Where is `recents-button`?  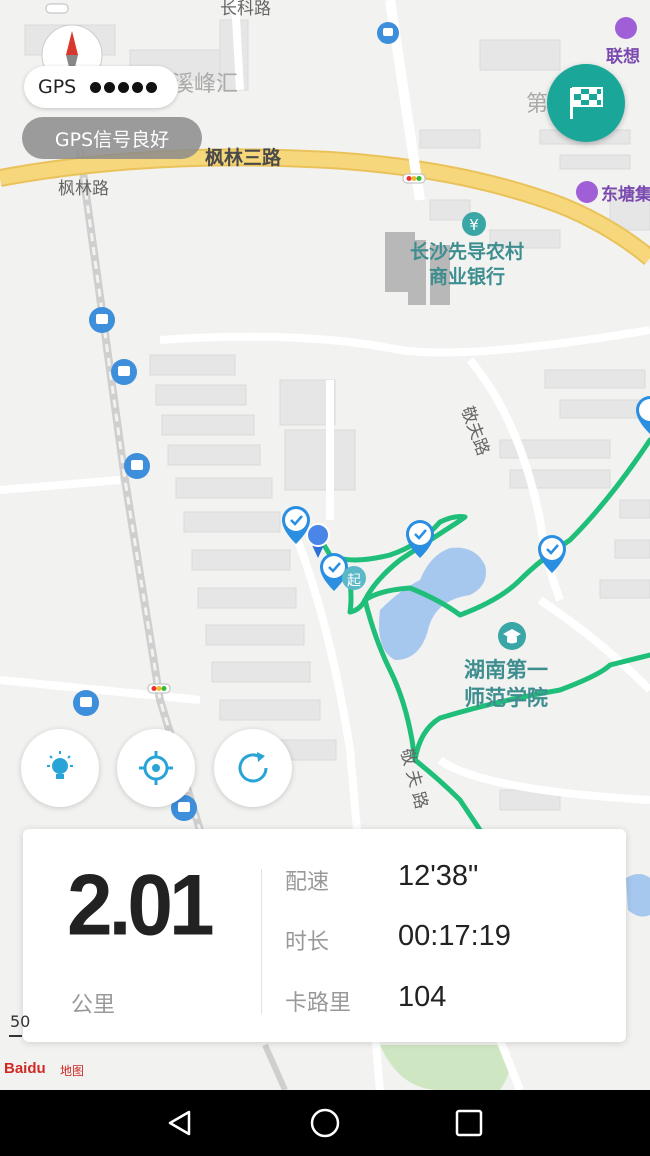 recents-button is located at coordinates (469, 1123).